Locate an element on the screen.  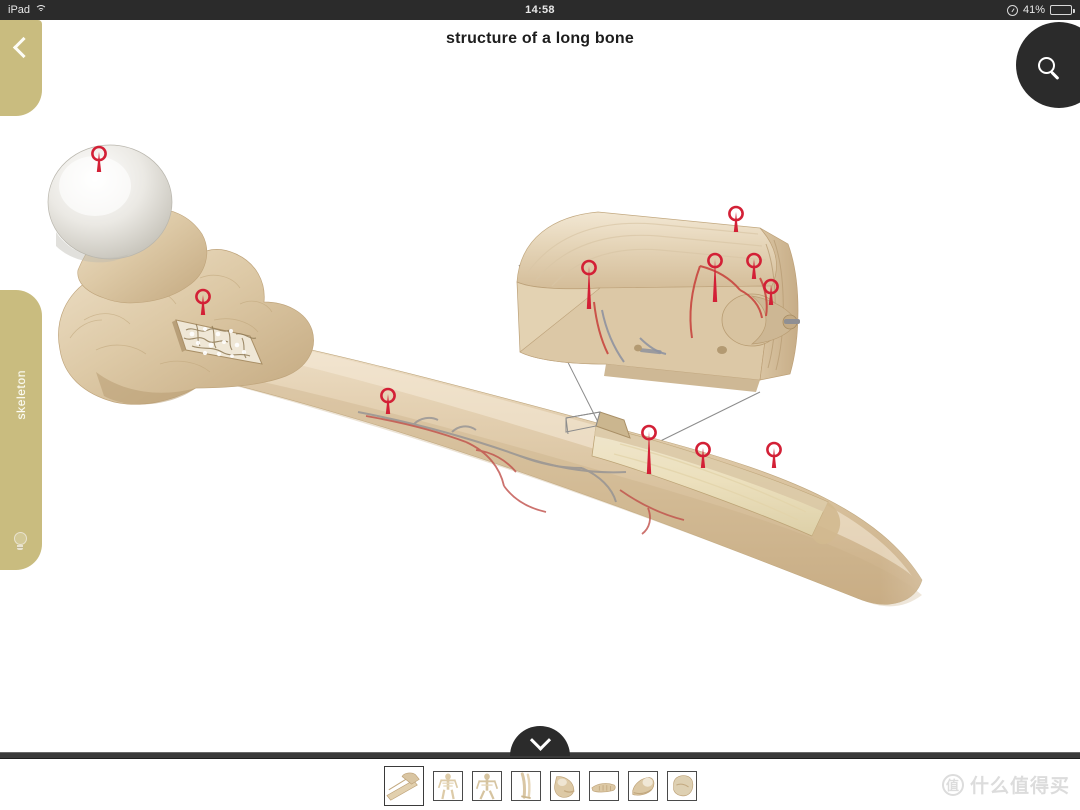
map-pin-inset-periosteal-vessel is located at coordinates (771, 292).